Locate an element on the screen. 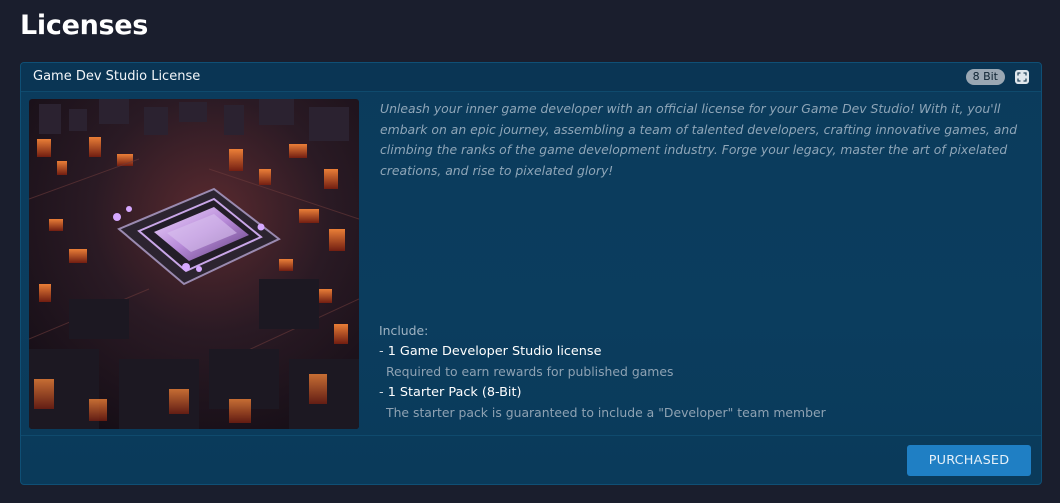 The image size is (1060, 503). card-title: Game Dev Studio License is located at coordinates (117, 76).